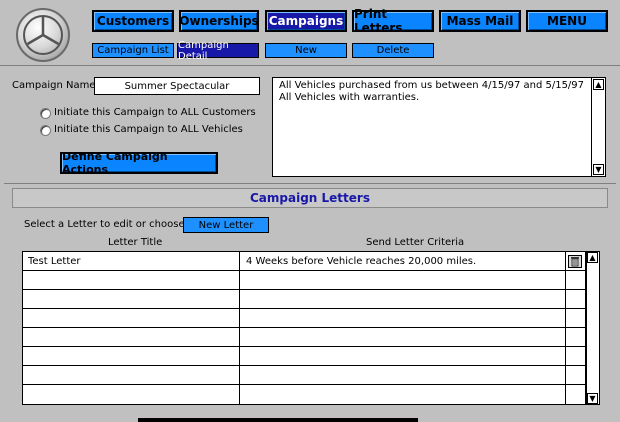 This screenshot has width=620, height=422. I want to click on subtab-new: New, so click(306, 50).